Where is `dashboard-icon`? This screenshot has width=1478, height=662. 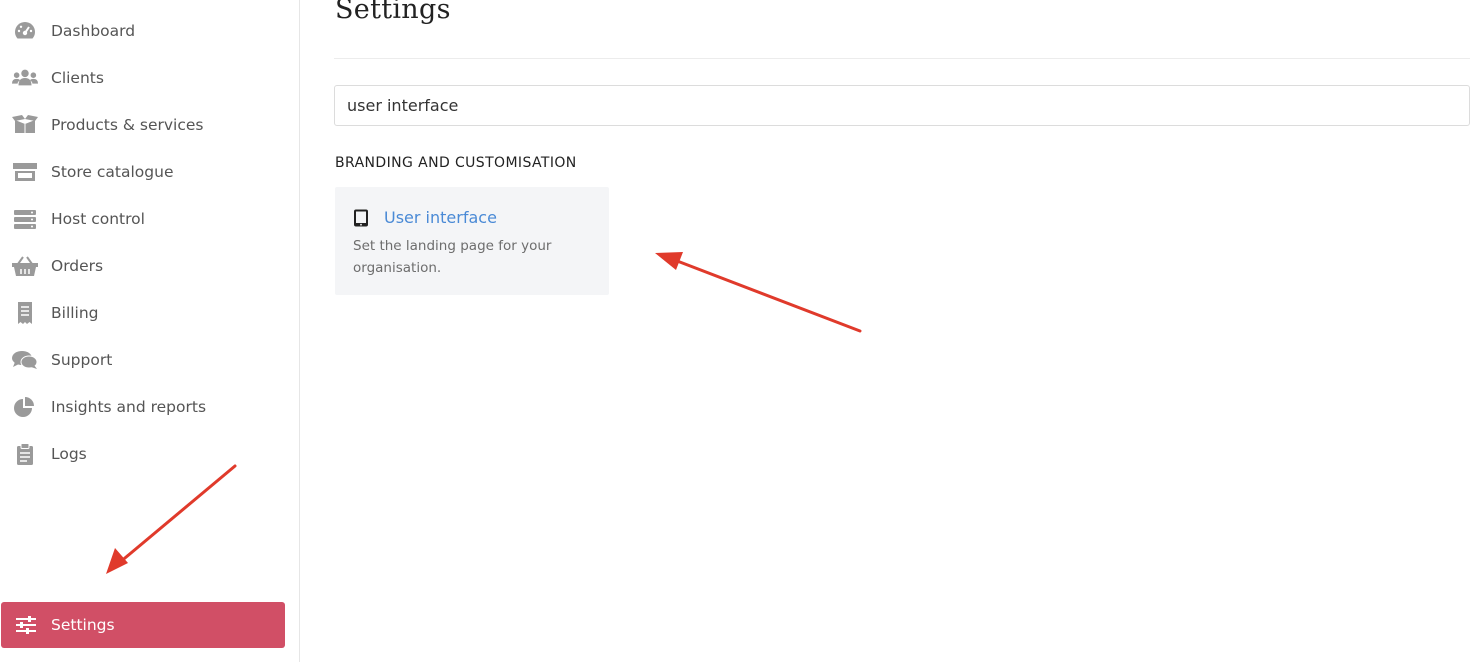 dashboard-icon is located at coordinates (25, 31).